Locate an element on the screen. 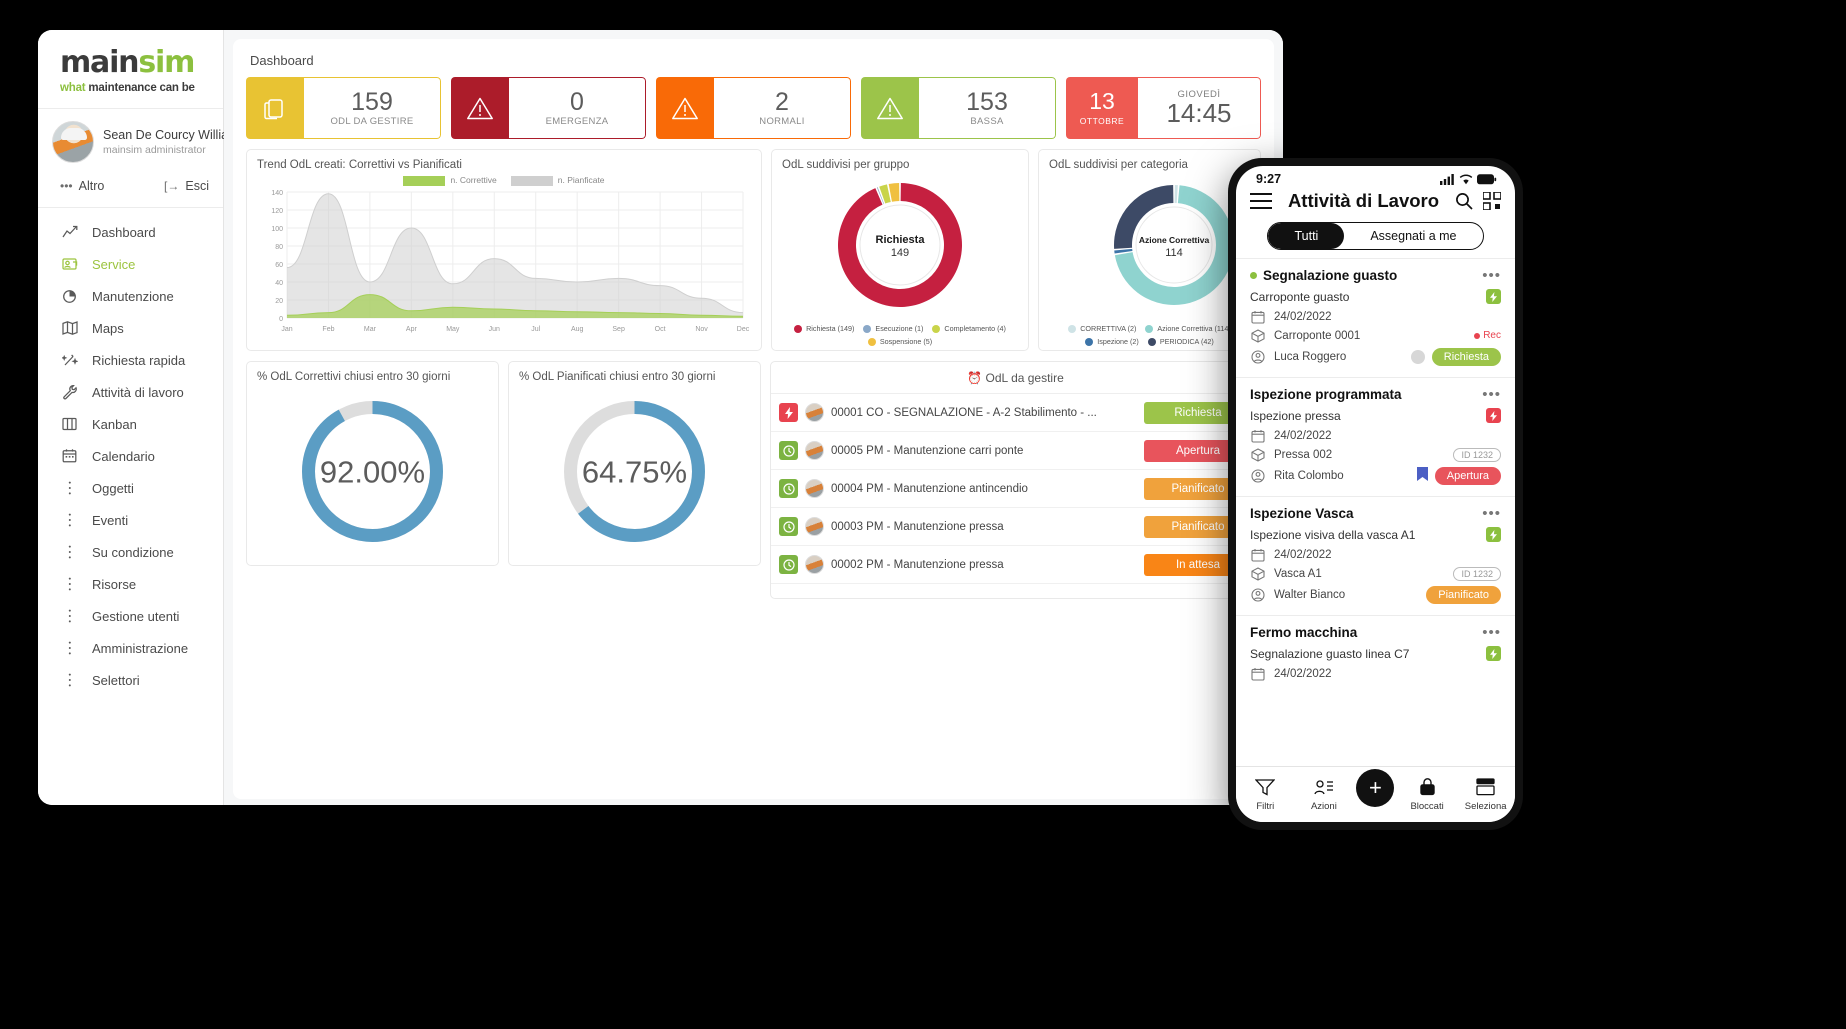 Image resolution: width=1846 pixels, height=1029 pixels. kpi-card-odl-da-gestire: 159 ODL DA GESTIRE is located at coordinates (343, 108).